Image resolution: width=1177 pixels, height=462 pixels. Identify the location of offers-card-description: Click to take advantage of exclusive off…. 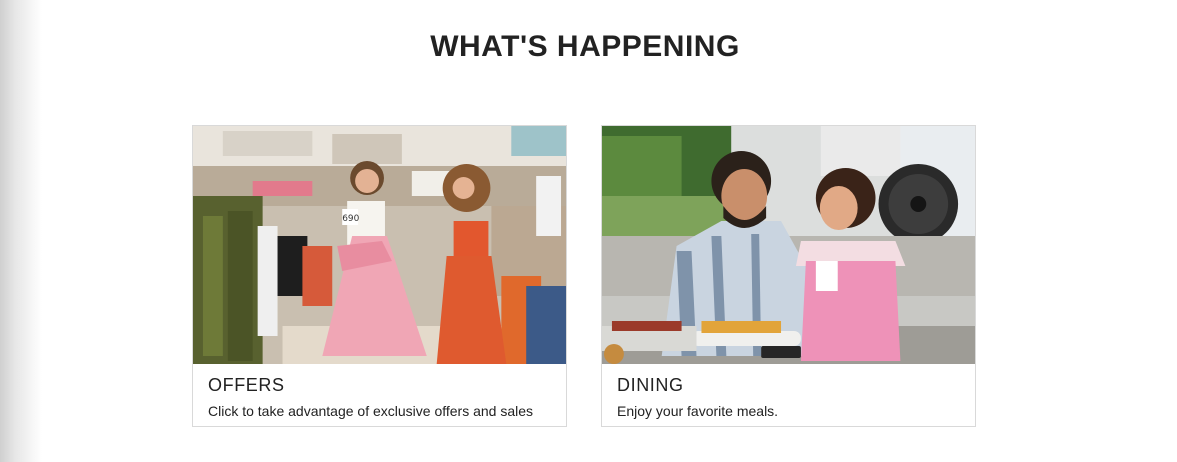
(371, 411).